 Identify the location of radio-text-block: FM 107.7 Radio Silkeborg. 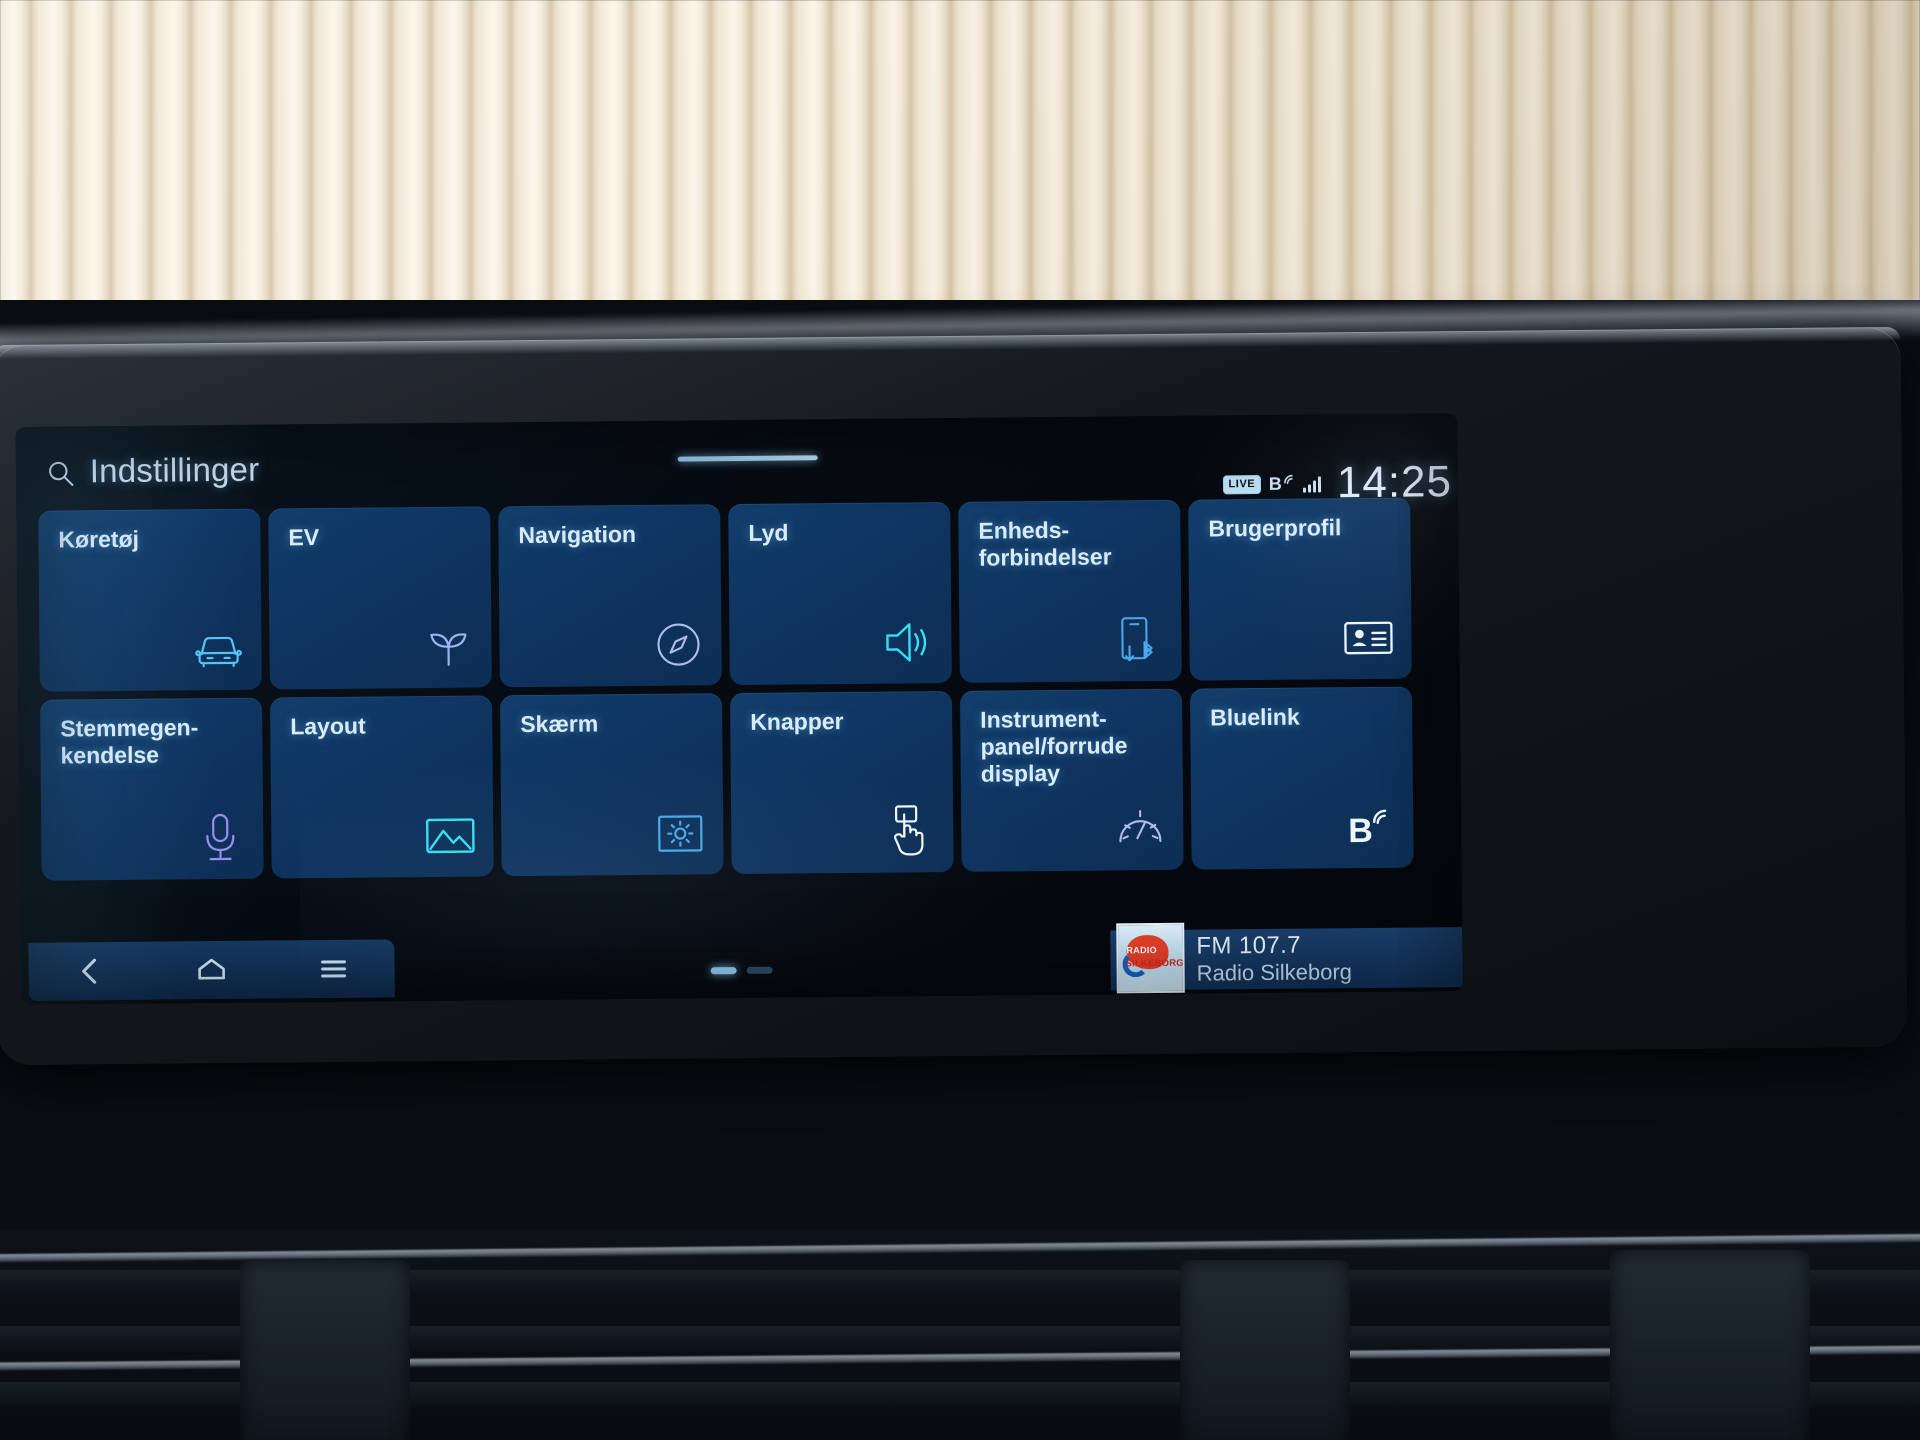
(1274, 959).